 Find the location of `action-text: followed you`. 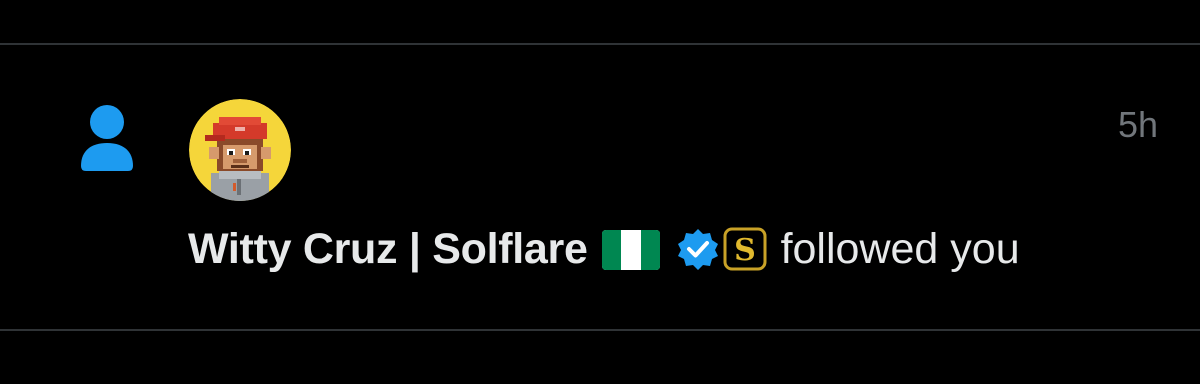

action-text: followed you is located at coordinates (900, 249).